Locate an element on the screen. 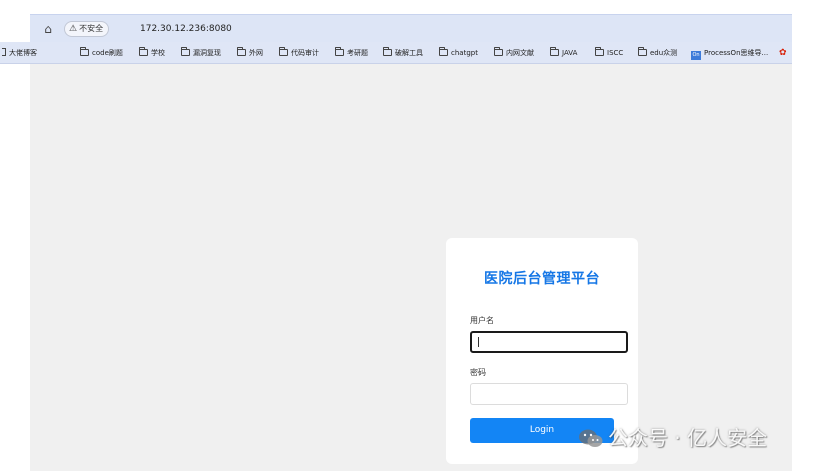  bookmark-item: 大佬博客 is located at coordinates (19, 53).